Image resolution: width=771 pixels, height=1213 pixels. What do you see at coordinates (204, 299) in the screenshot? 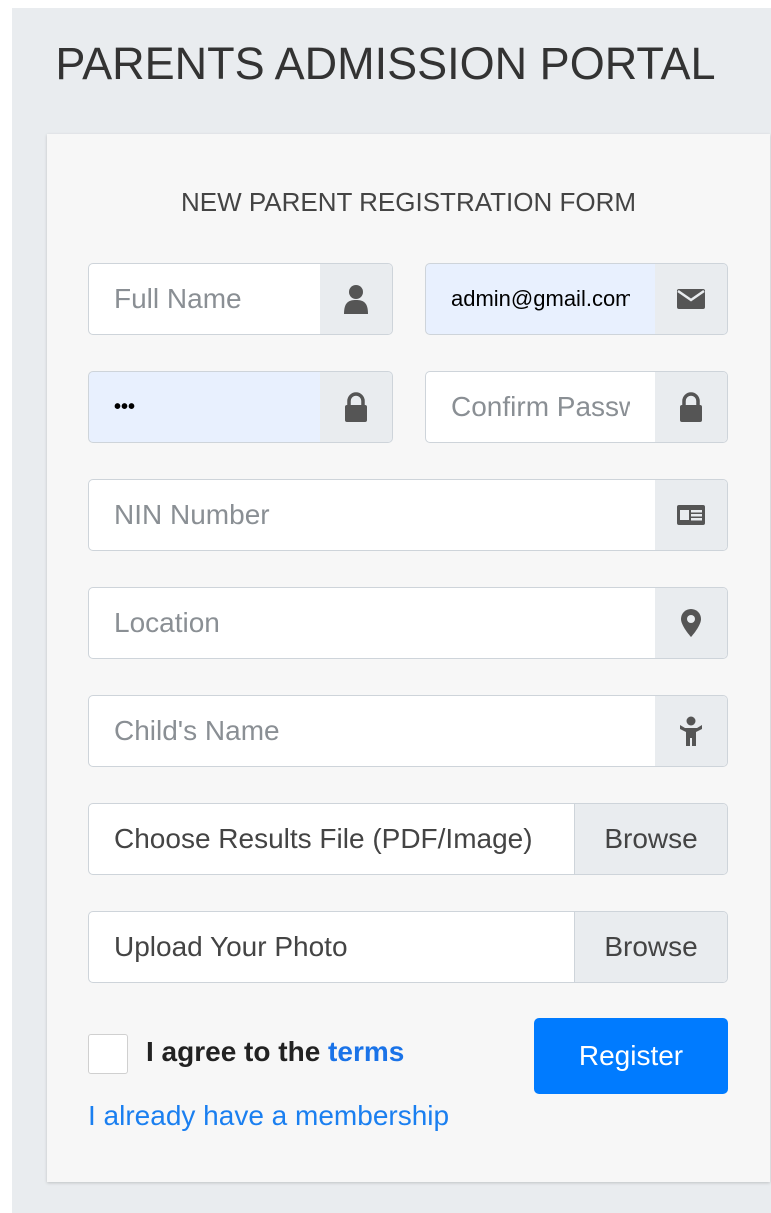
I see `full-name-input` at bounding box center [204, 299].